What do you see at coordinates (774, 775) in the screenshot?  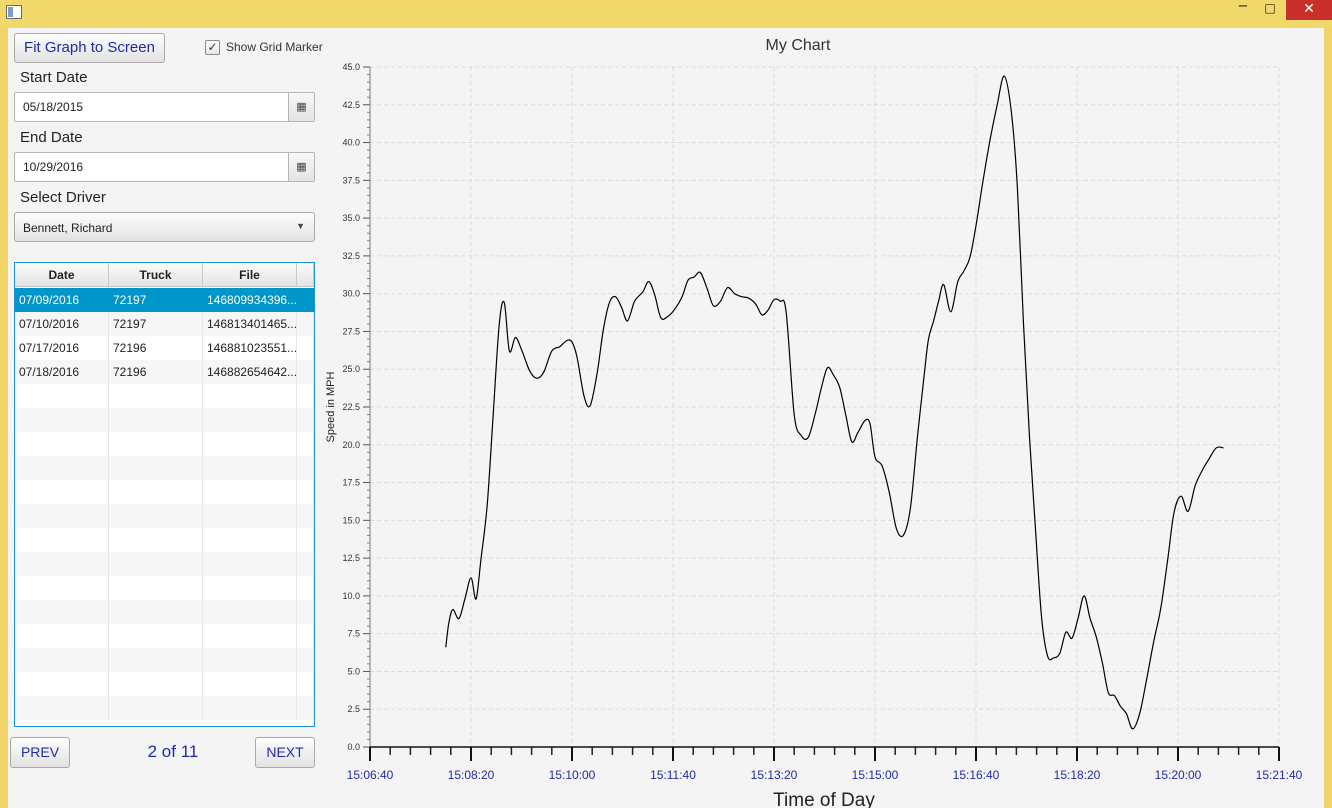 I see `x-tick-label: 15:13:20` at bounding box center [774, 775].